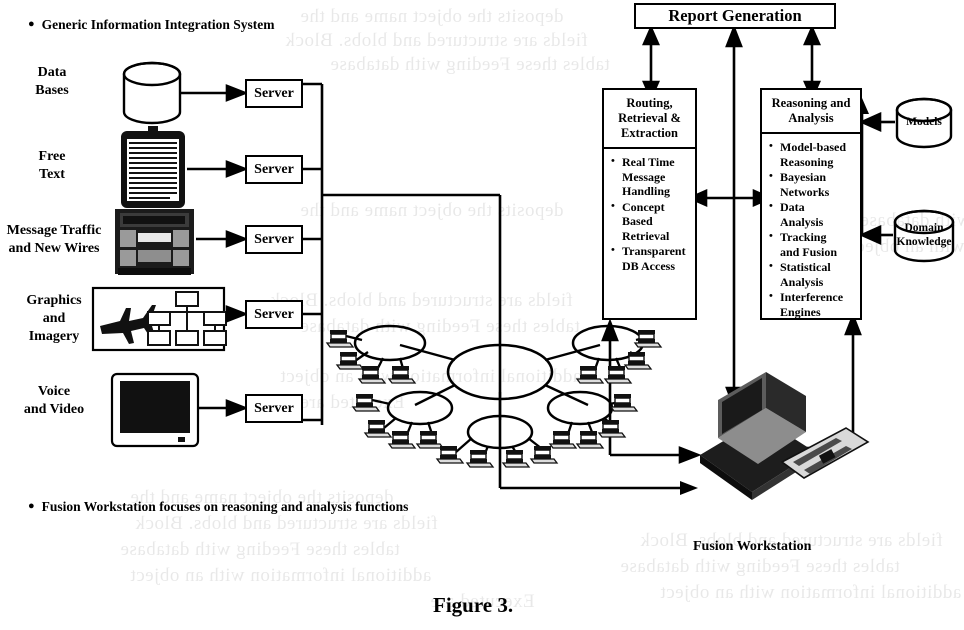 The width and height of the screenshot is (964, 630). What do you see at coordinates (812, 214) in the screenshot?
I see `panel-item: DataAnalysis` at bounding box center [812, 214].